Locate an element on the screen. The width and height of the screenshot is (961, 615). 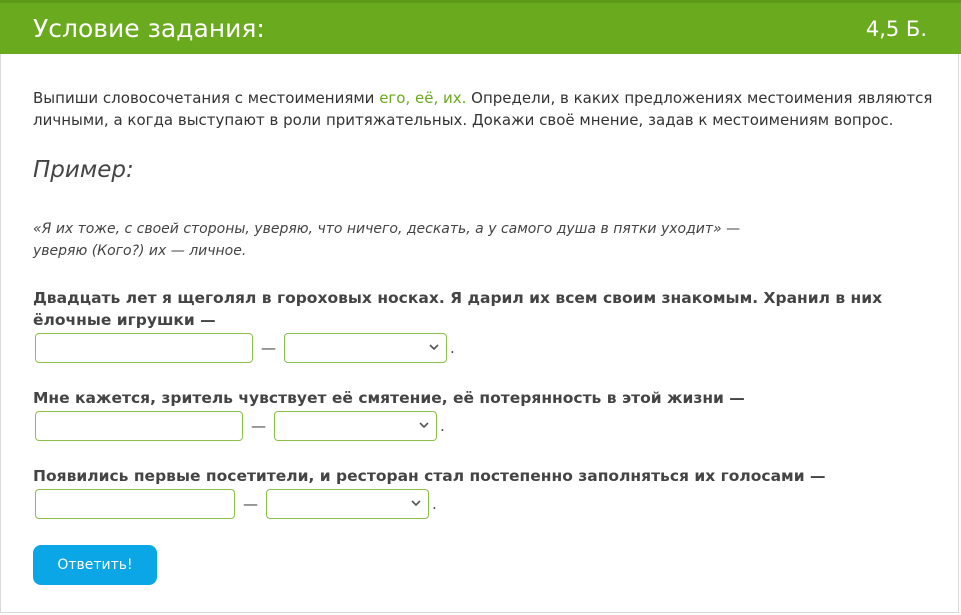
example-heading: Пример: is located at coordinates (83, 170).